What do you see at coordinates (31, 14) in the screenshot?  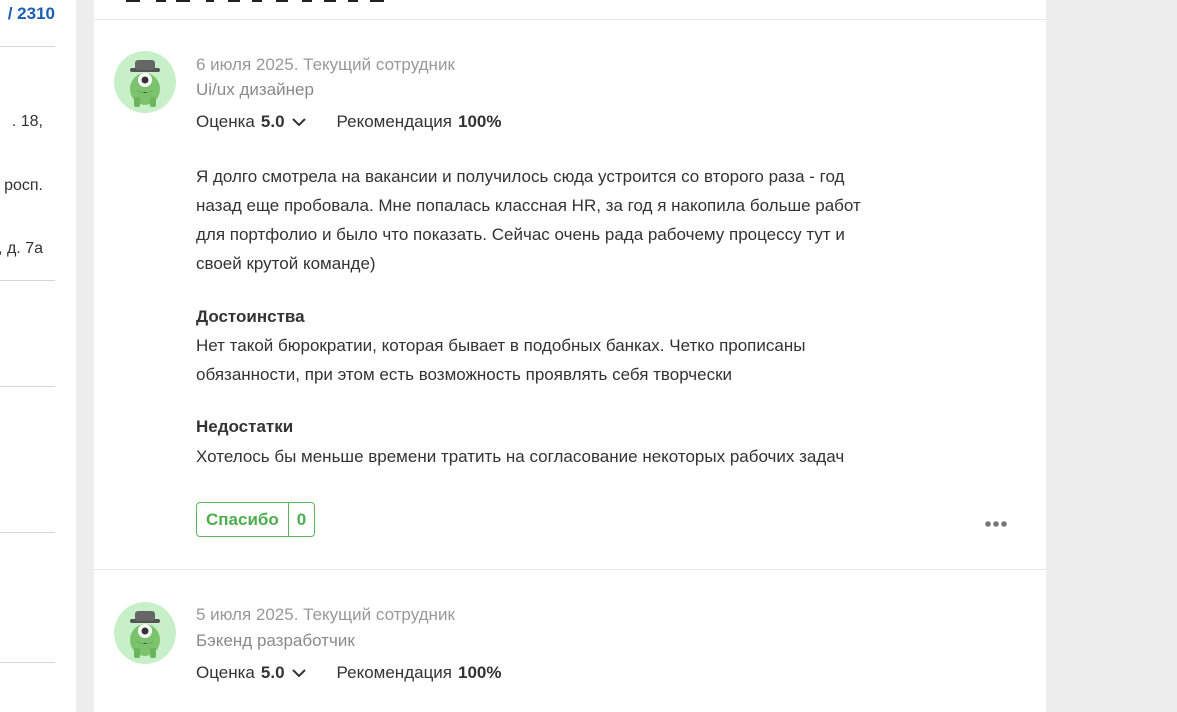 I see `sidebar-link: / 2310` at bounding box center [31, 14].